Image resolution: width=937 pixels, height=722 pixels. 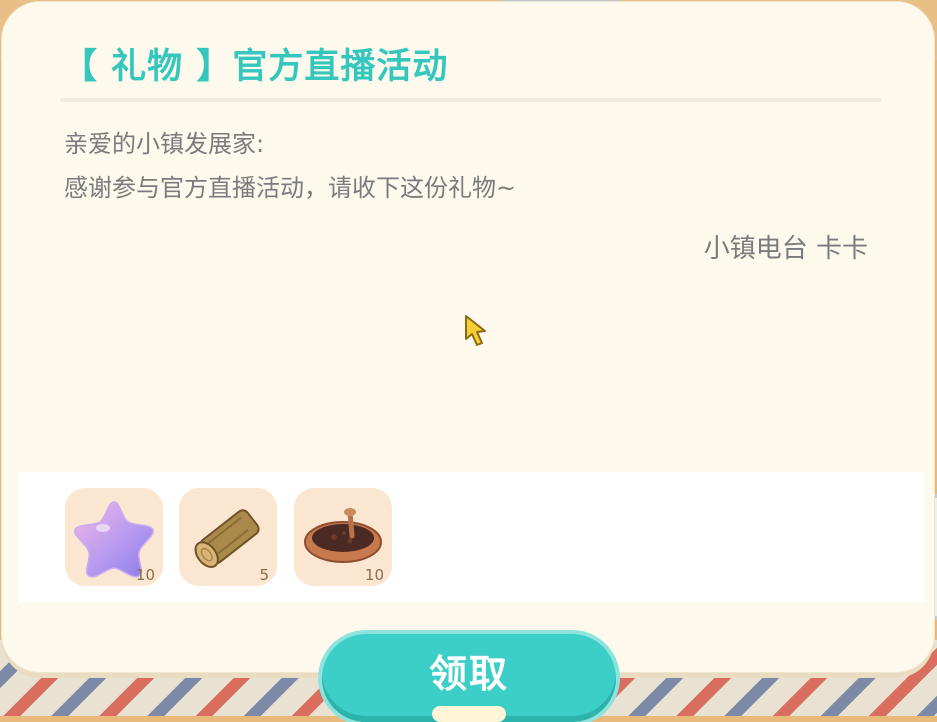 I want to click on reward-quantity: 5, so click(x=264, y=575).